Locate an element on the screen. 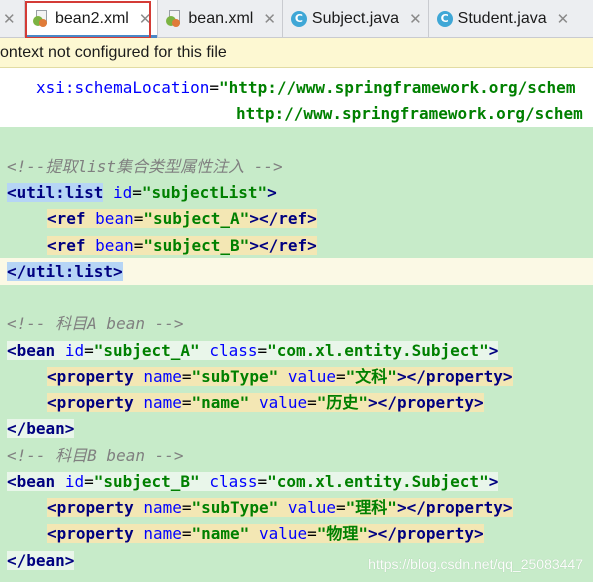 Image resolution: width=593 pixels, height=582 pixels. tab-label: bean2.xml is located at coordinates (92, 18).